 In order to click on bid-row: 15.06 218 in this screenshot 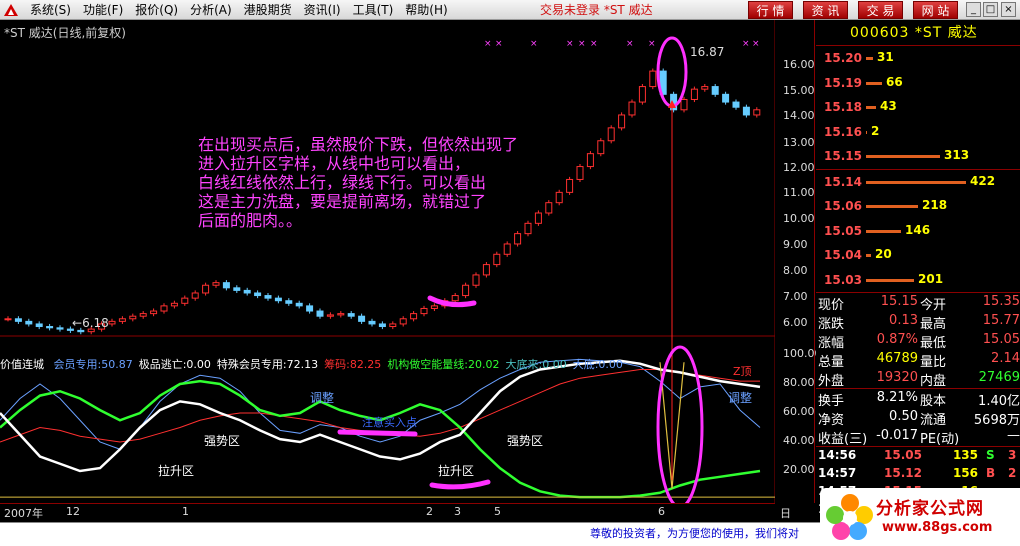, I will do `click(918, 206)`.